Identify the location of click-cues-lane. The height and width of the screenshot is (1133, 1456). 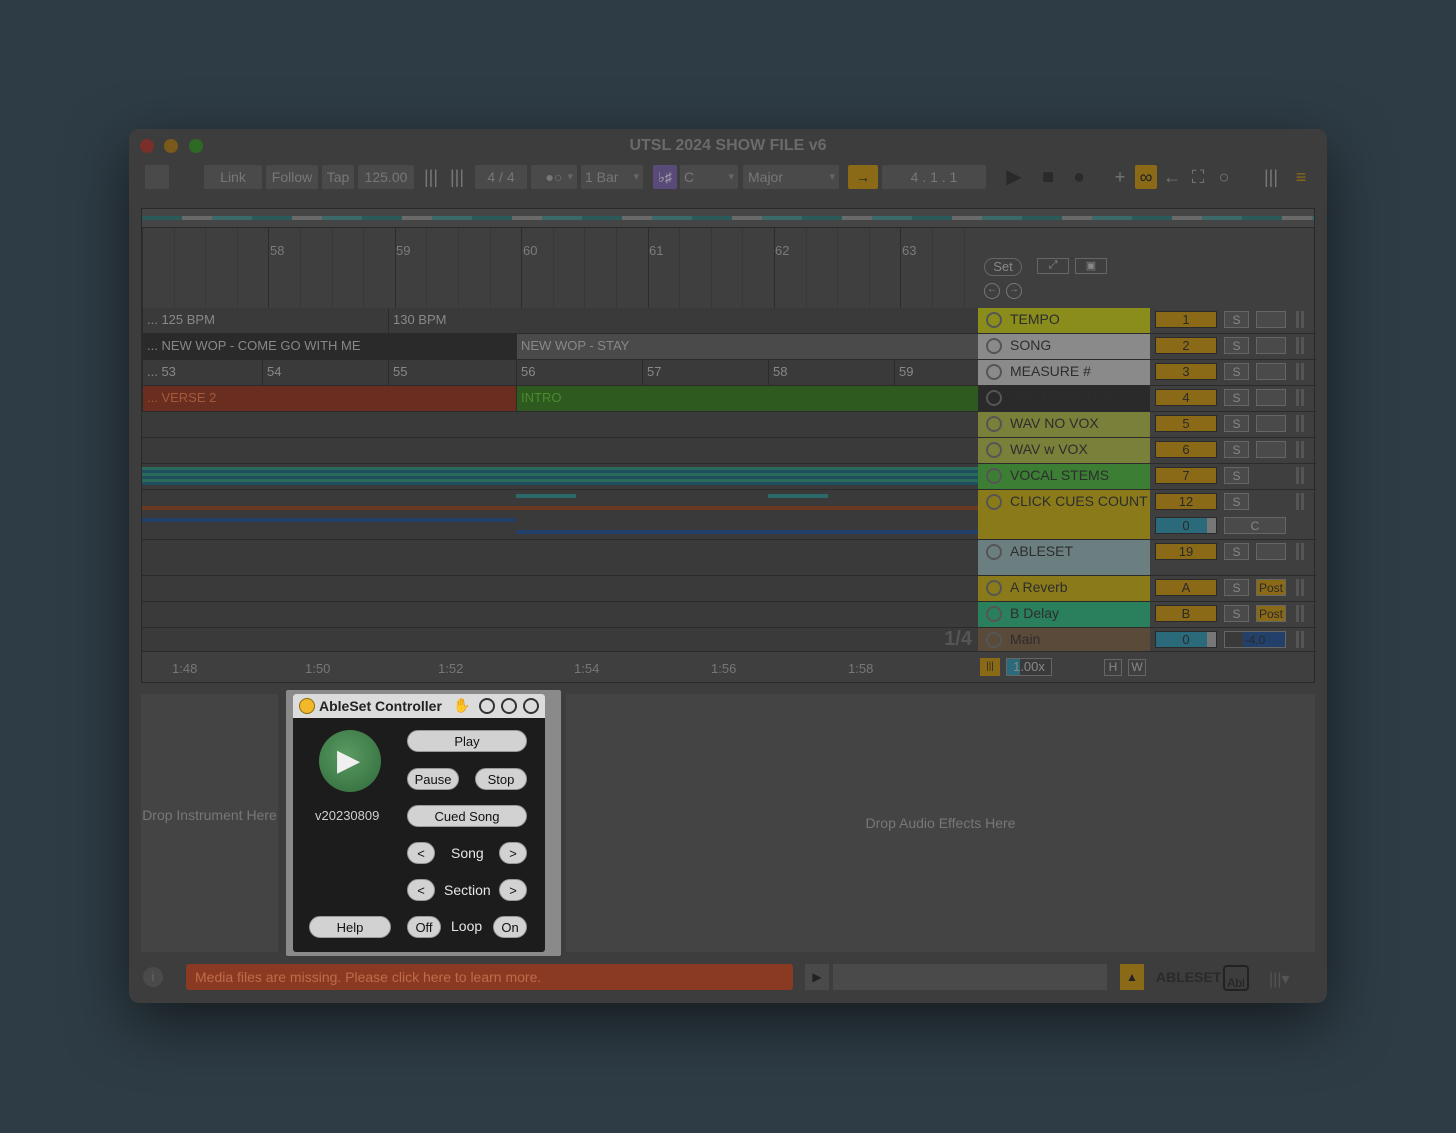
(560, 515).